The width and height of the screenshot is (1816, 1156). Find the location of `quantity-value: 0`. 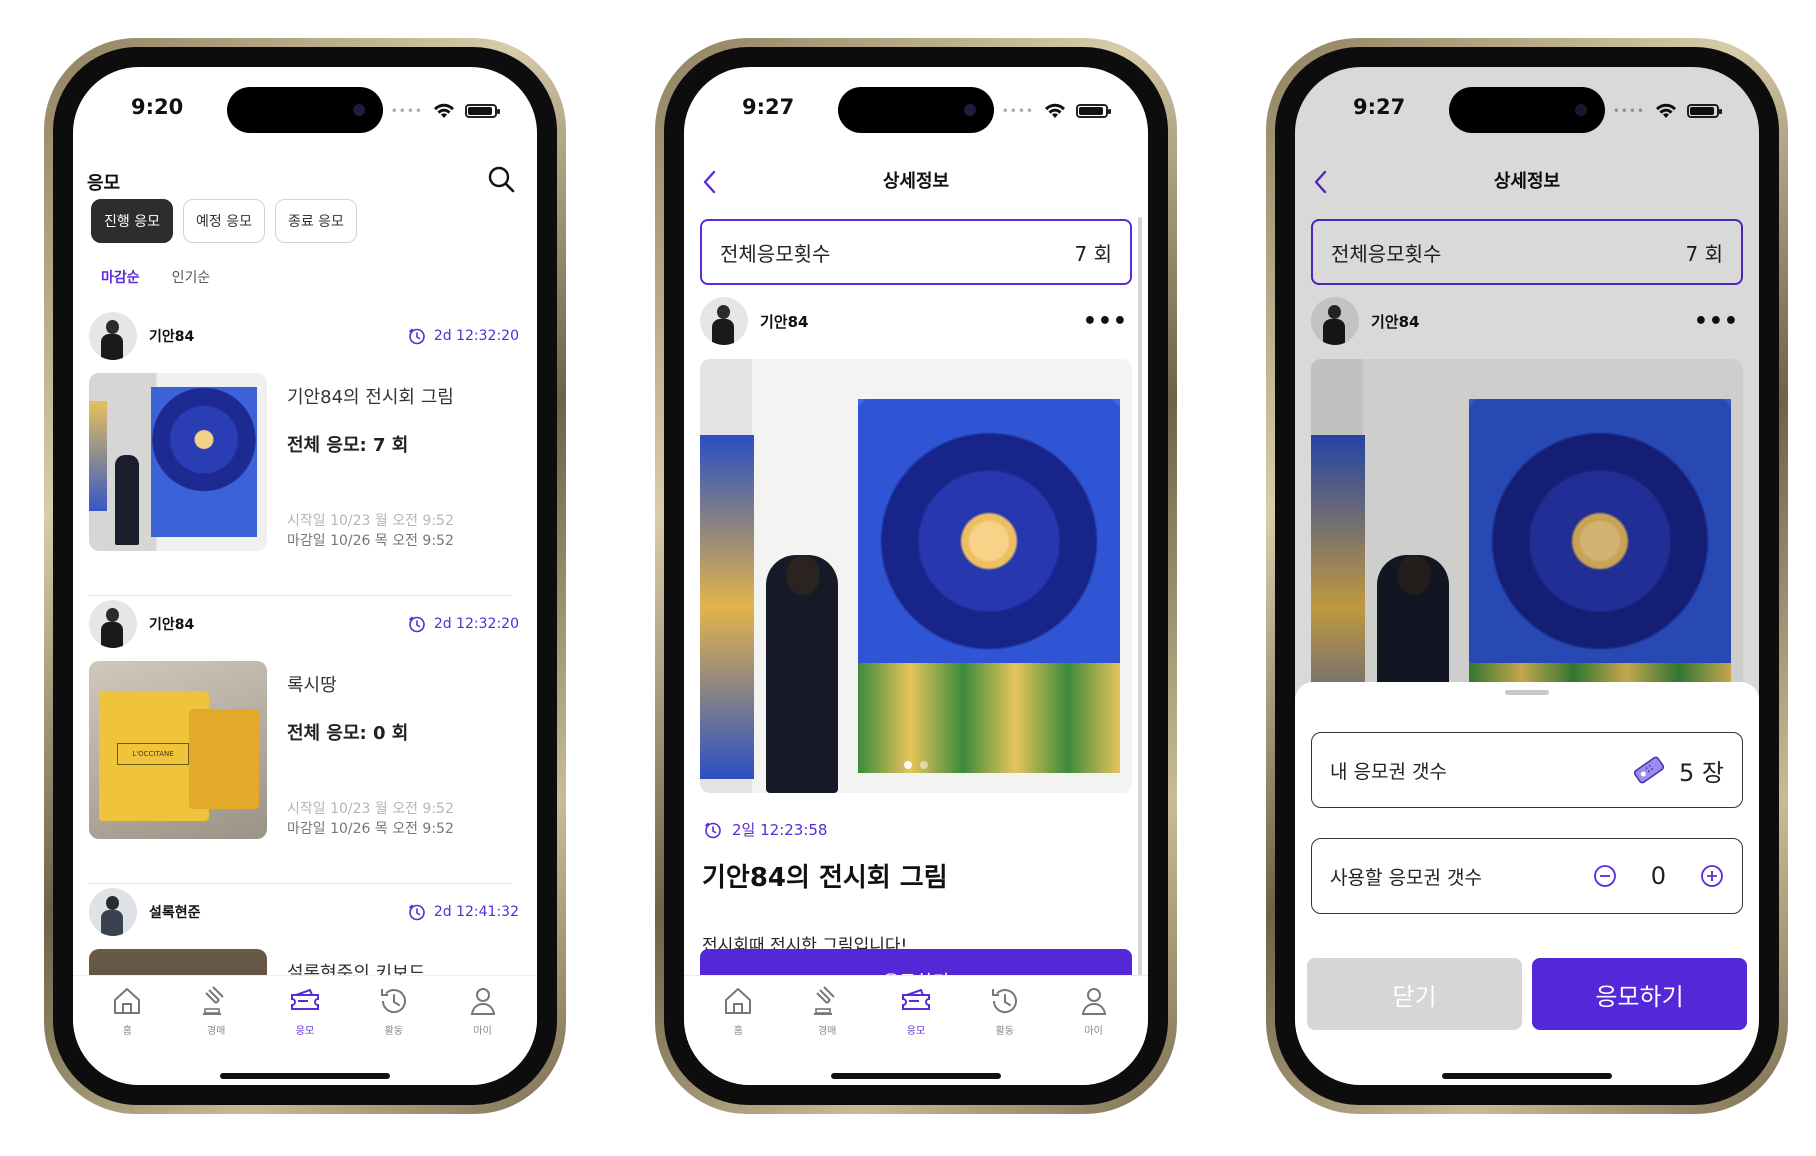

quantity-value: 0 is located at coordinates (1658, 876).